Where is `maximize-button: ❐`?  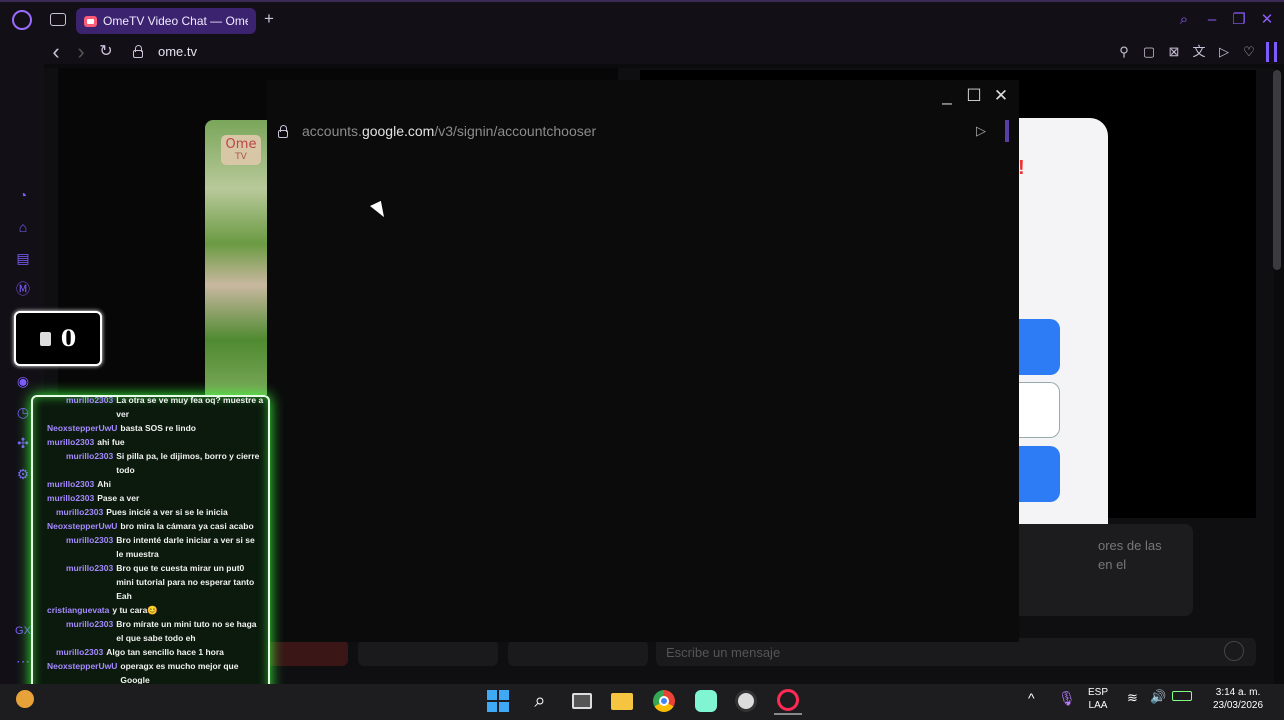
maximize-button: ❐ is located at coordinates (1239, 20).